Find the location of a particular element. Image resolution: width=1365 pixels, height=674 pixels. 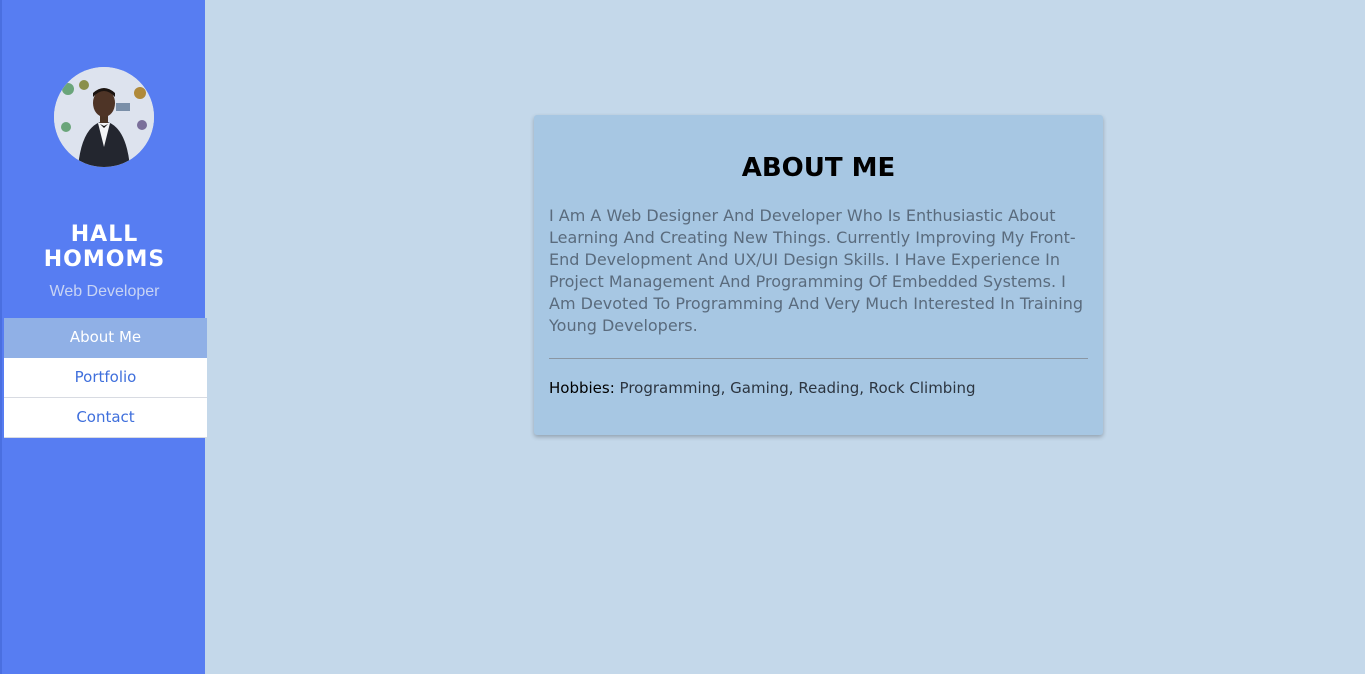

page-title: ABOUT ME is located at coordinates (818, 168).